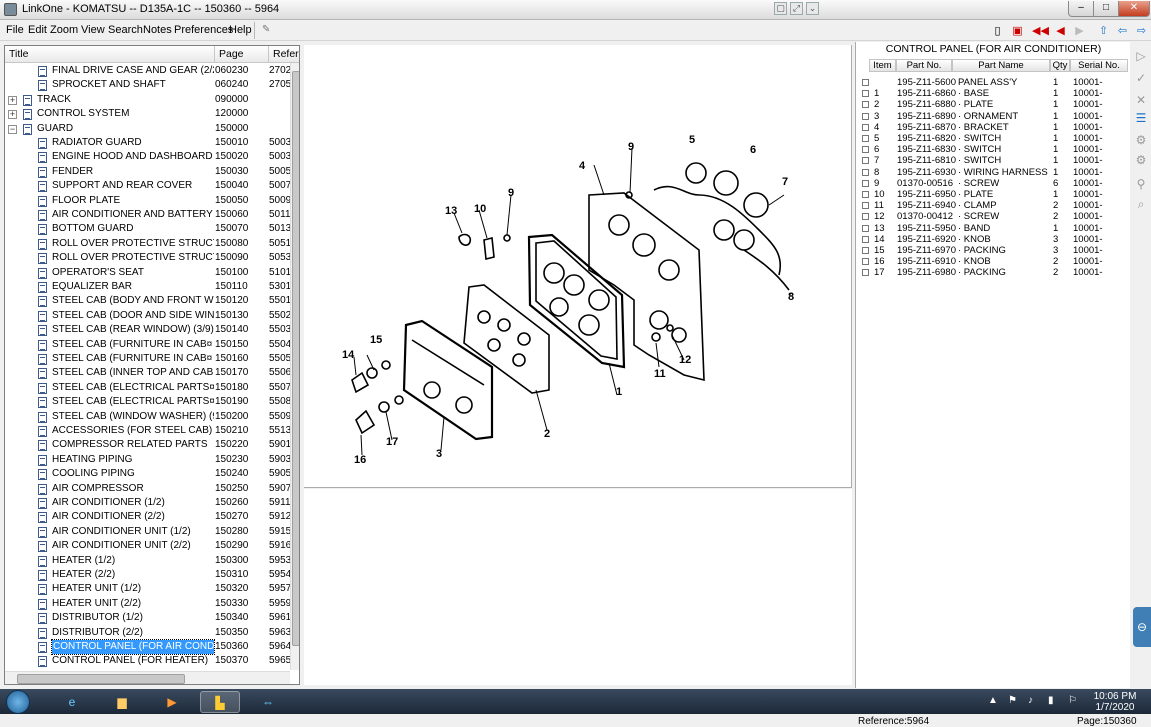 The image size is (1151, 727). What do you see at coordinates (1106, 9) in the screenshot?
I see `maximize-button: □` at bounding box center [1106, 9].